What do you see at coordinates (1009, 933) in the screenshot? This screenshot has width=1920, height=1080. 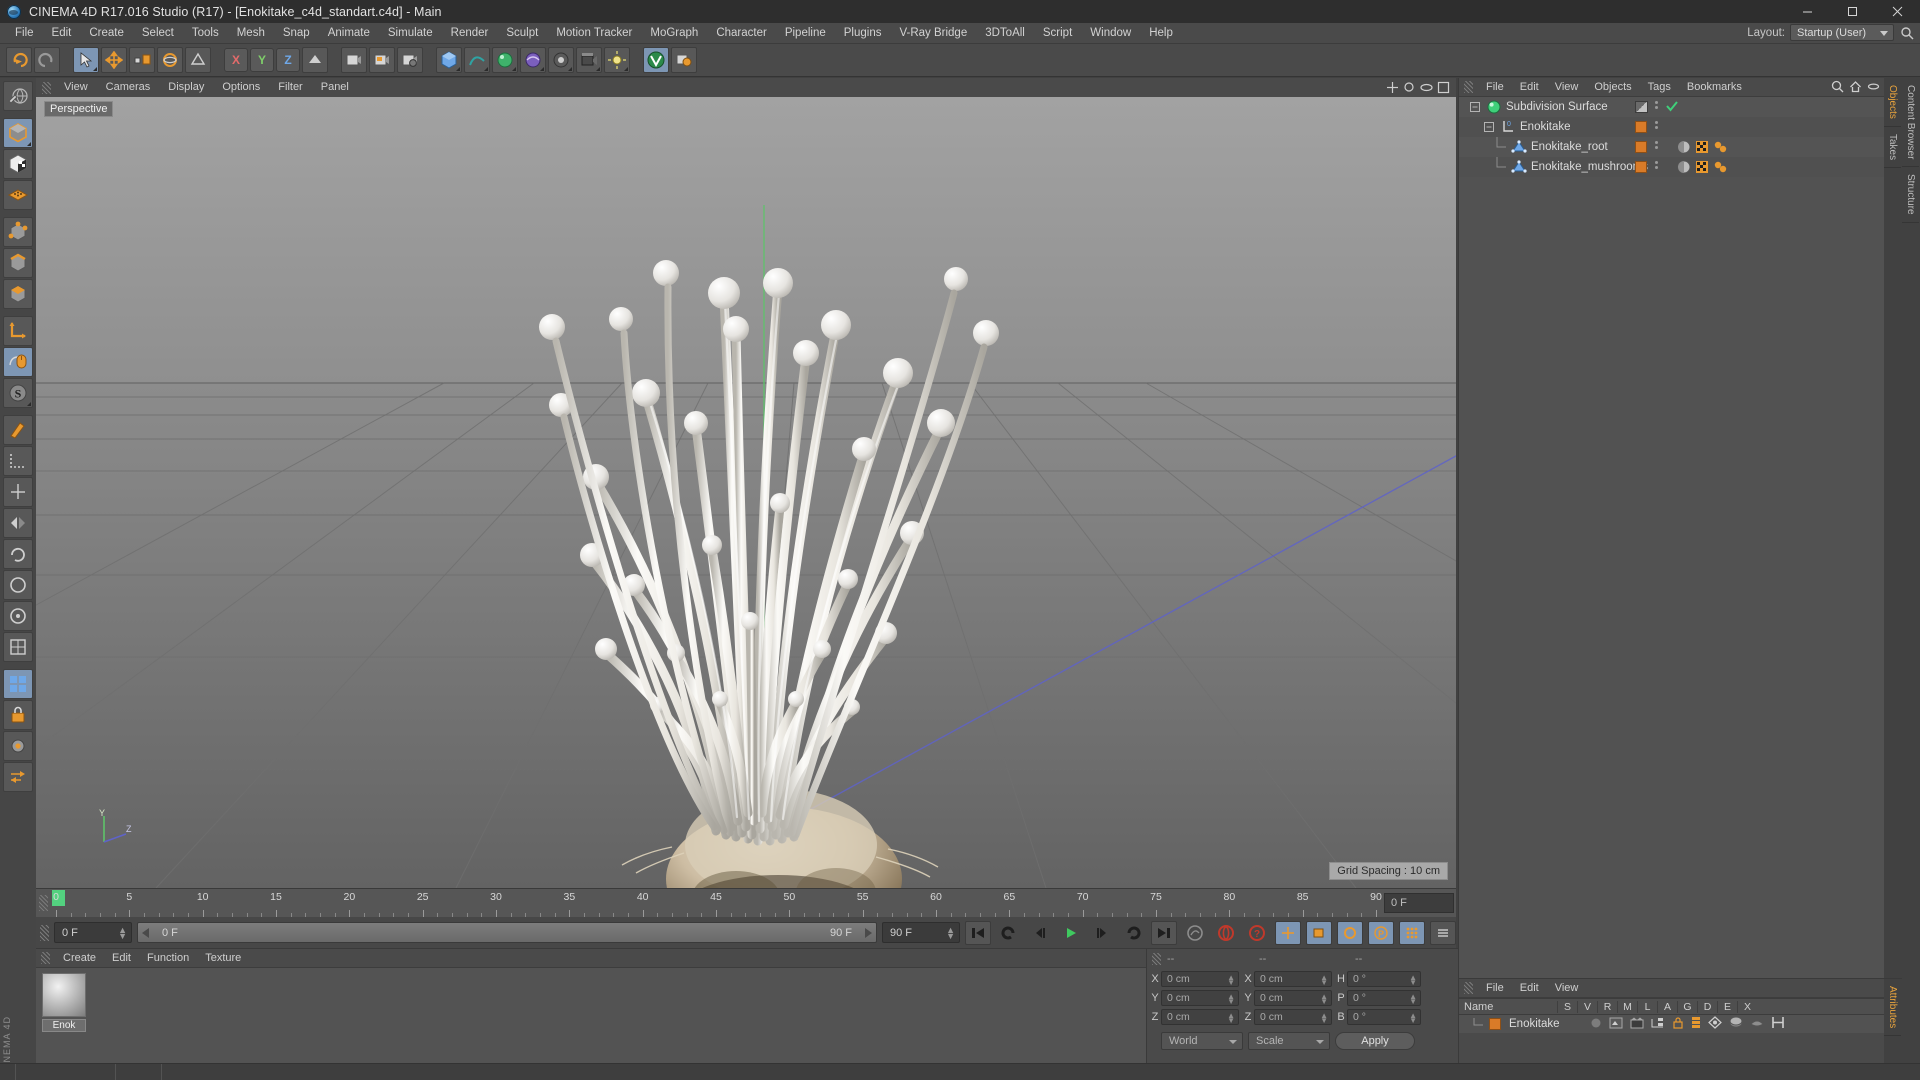 I see `go-to-previous-key-button` at bounding box center [1009, 933].